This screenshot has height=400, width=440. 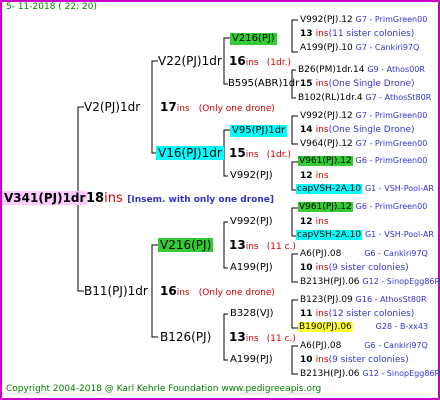 I want to click on gen4-queen-name: B123(PJ).09, so click(x=326, y=300).